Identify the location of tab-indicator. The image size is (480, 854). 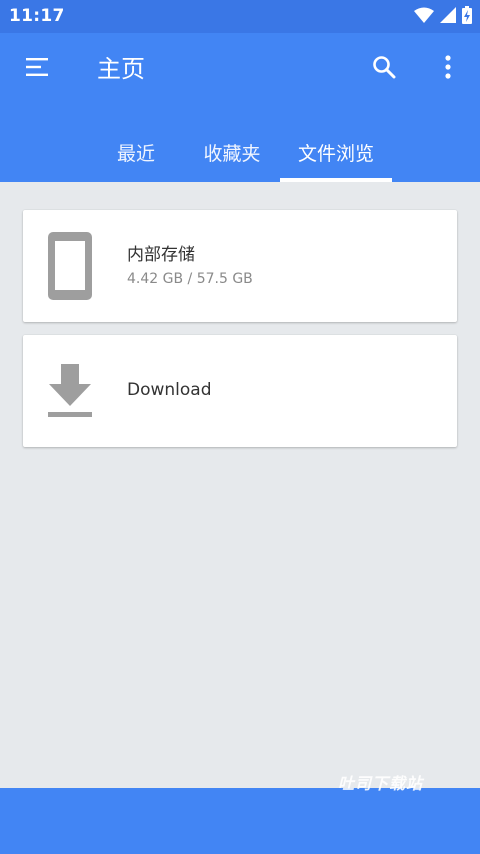
(336, 180).